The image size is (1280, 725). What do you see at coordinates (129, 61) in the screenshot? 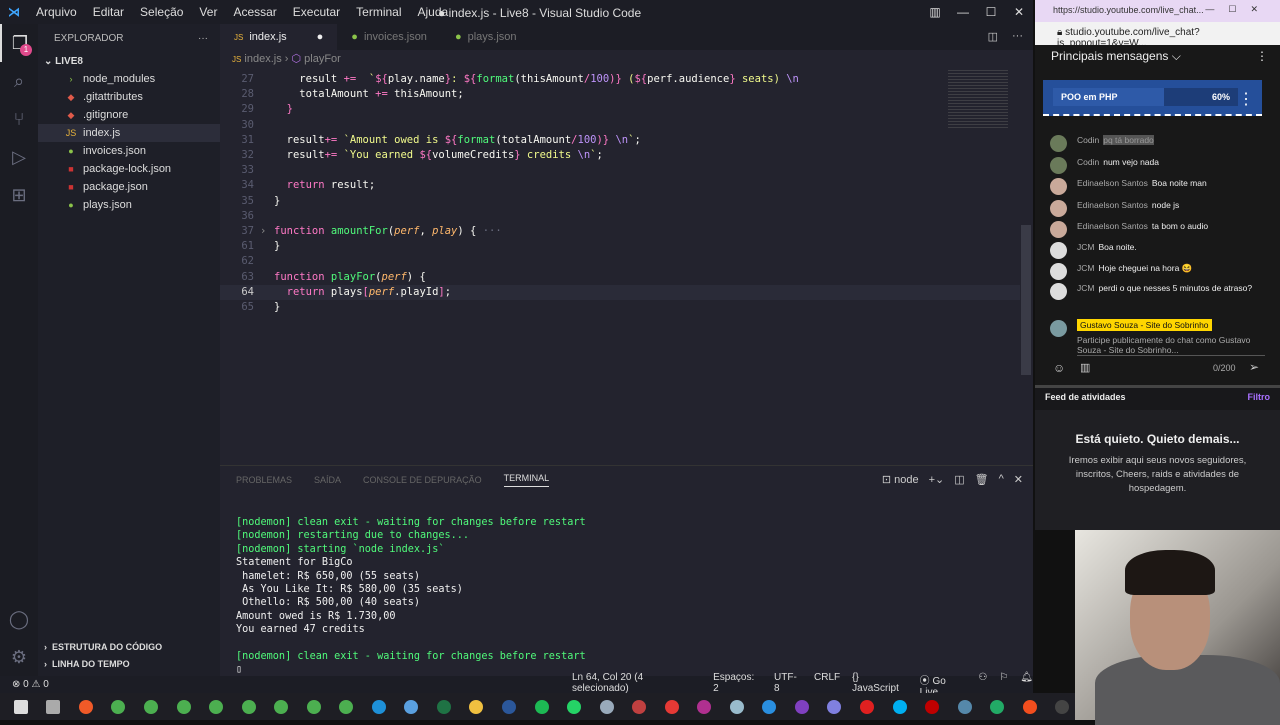
I see `folder-live8: ⌄ LIVE8` at bounding box center [129, 61].